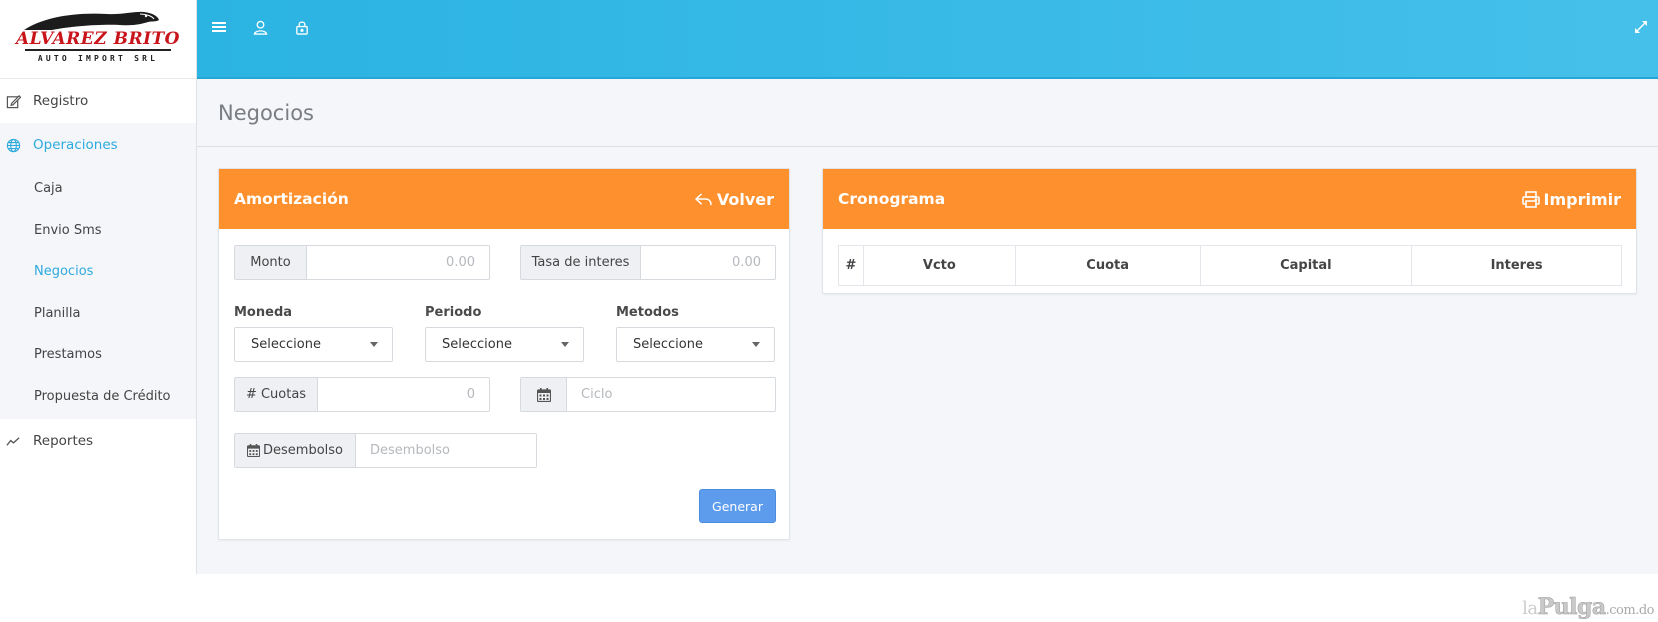 The image size is (1658, 622). Describe the element at coordinates (1306, 265) in the screenshot. I see `column-header-capital: Capital` at that location.